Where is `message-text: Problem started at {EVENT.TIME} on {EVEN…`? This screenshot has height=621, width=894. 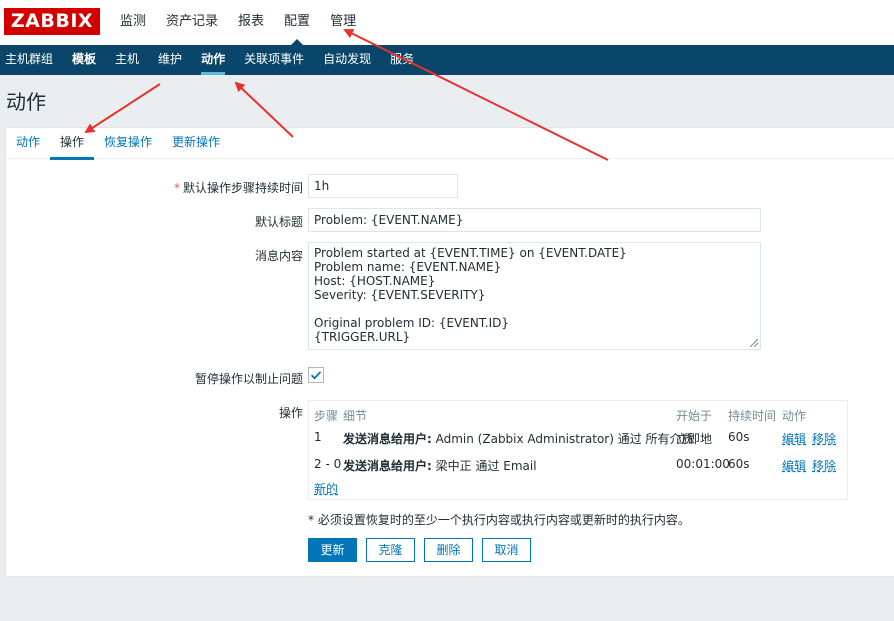 message-text: Problem started at {EVENT.TIME} on {EVEN… is located at coordinates (470, 295).